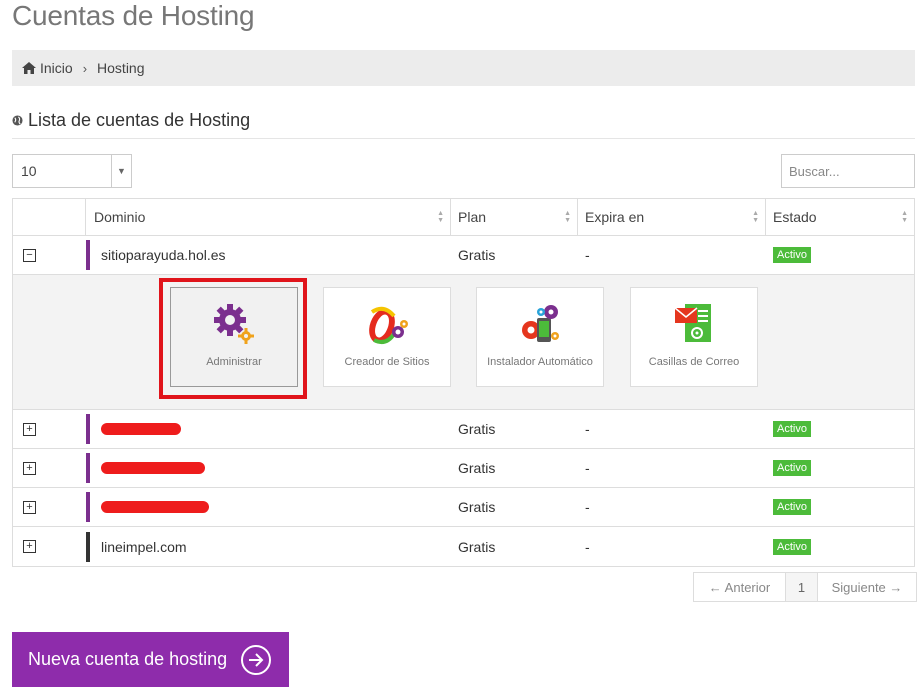  Describe the element at coordinates (672, 217) in the screenshot. I see `column-header-expires: Expira en ▲ ▼` at that location.